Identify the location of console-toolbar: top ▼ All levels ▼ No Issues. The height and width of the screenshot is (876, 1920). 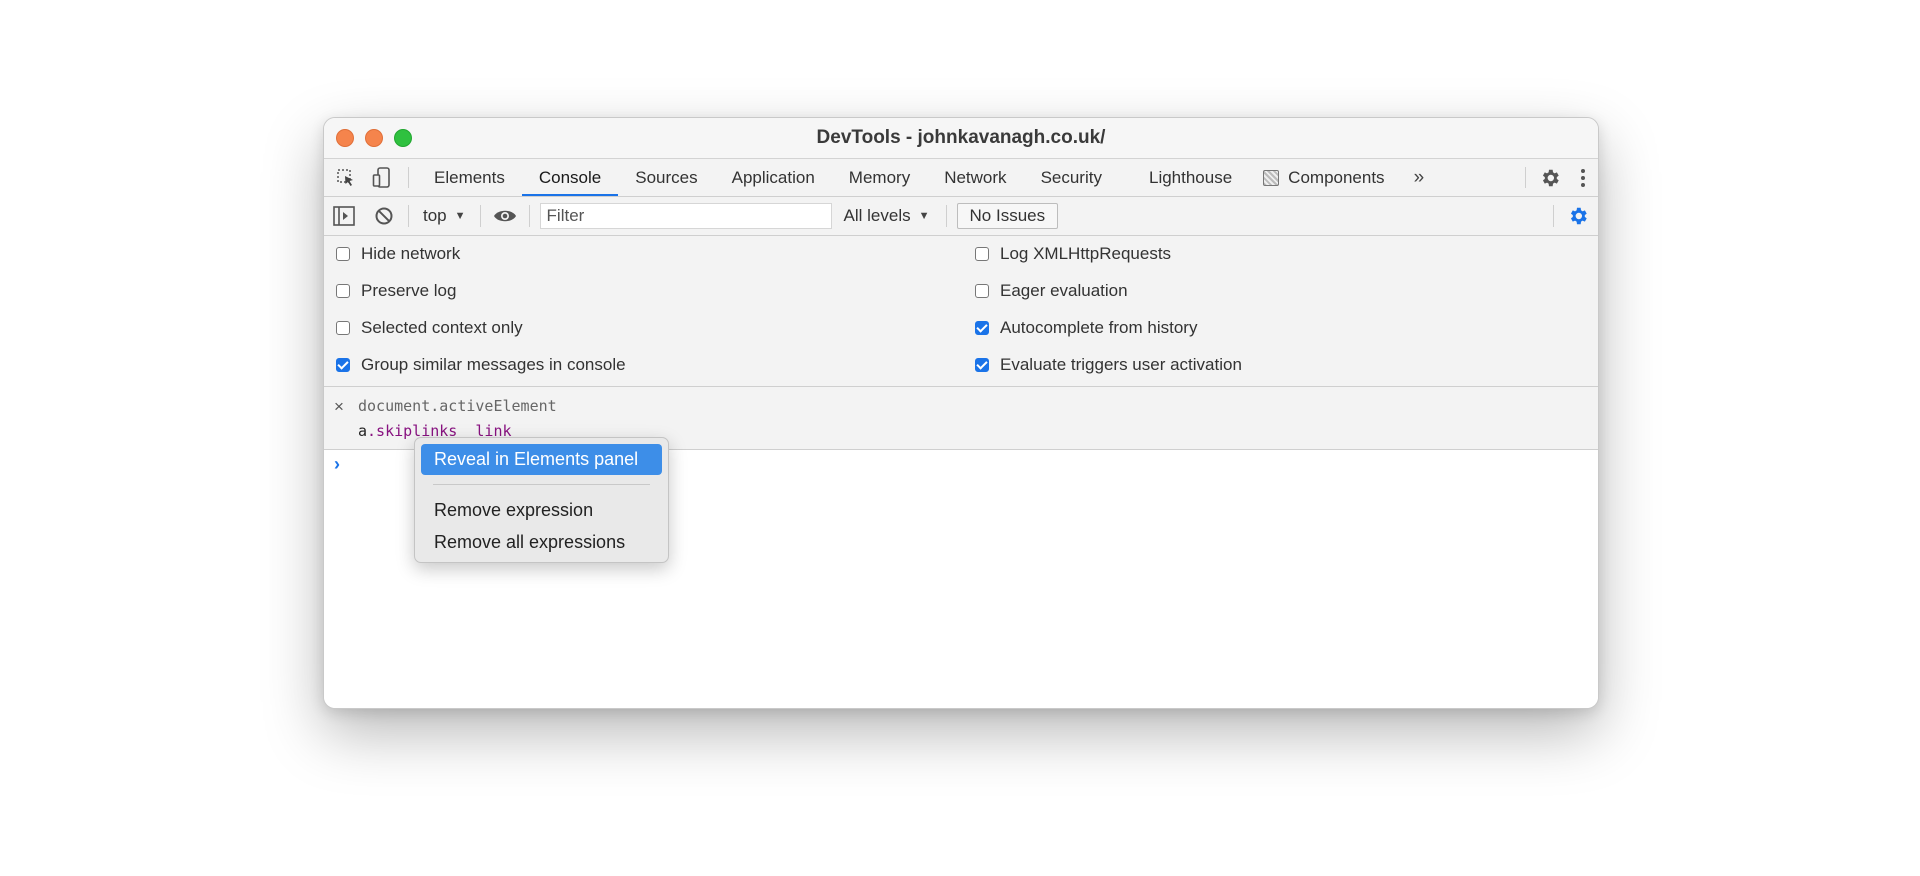
(961, 216).